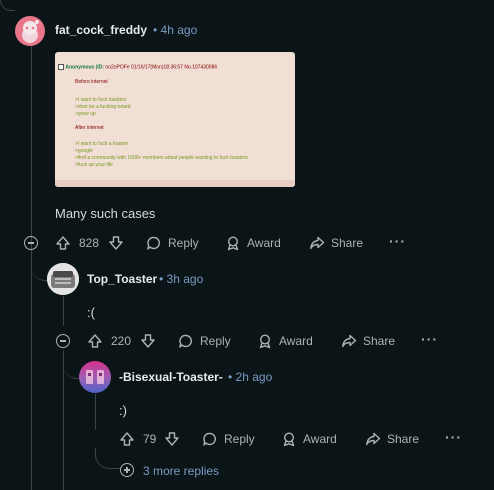 This screenshot has width=494, height=490. Describe the element at coordinates (127, 470) in the screenshot. I see `expand-replies-icon` at that location.